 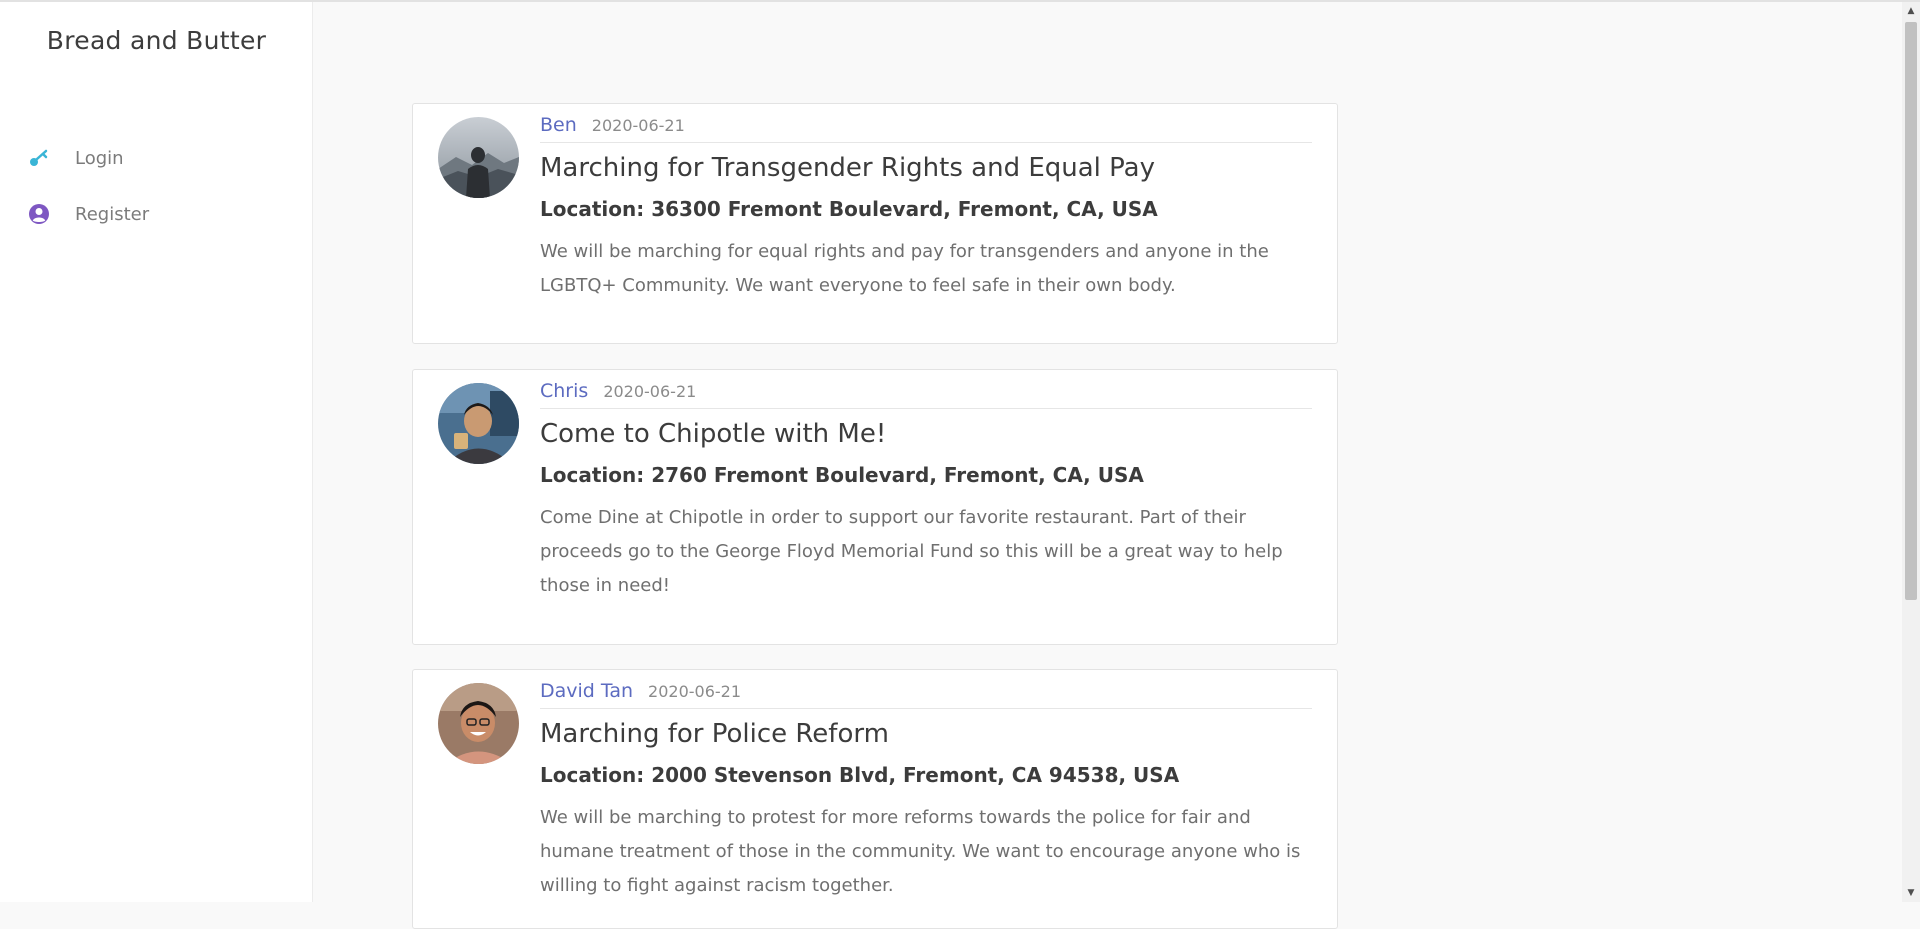 I want to click on sidebar-item-register: Register, so click(x=88, y=214).